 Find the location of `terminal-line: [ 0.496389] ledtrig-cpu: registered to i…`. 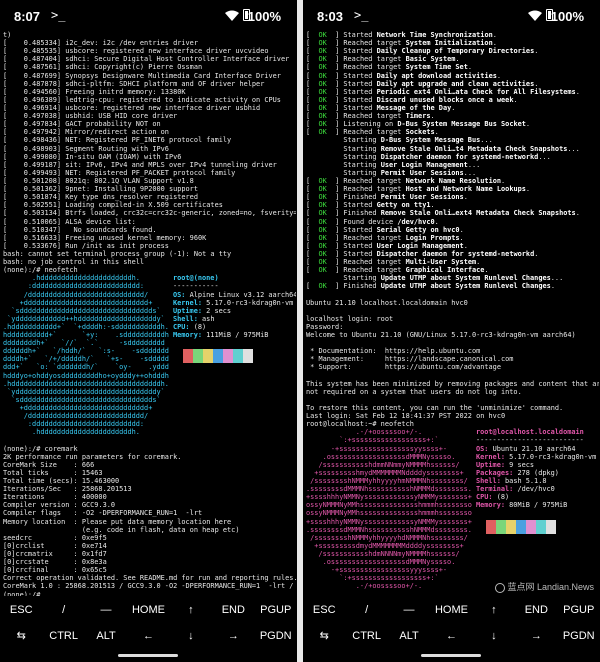

terminal-line: [ 0.496389] ledtrig-cpu: registered to i… is located at coordinates (142, 99).